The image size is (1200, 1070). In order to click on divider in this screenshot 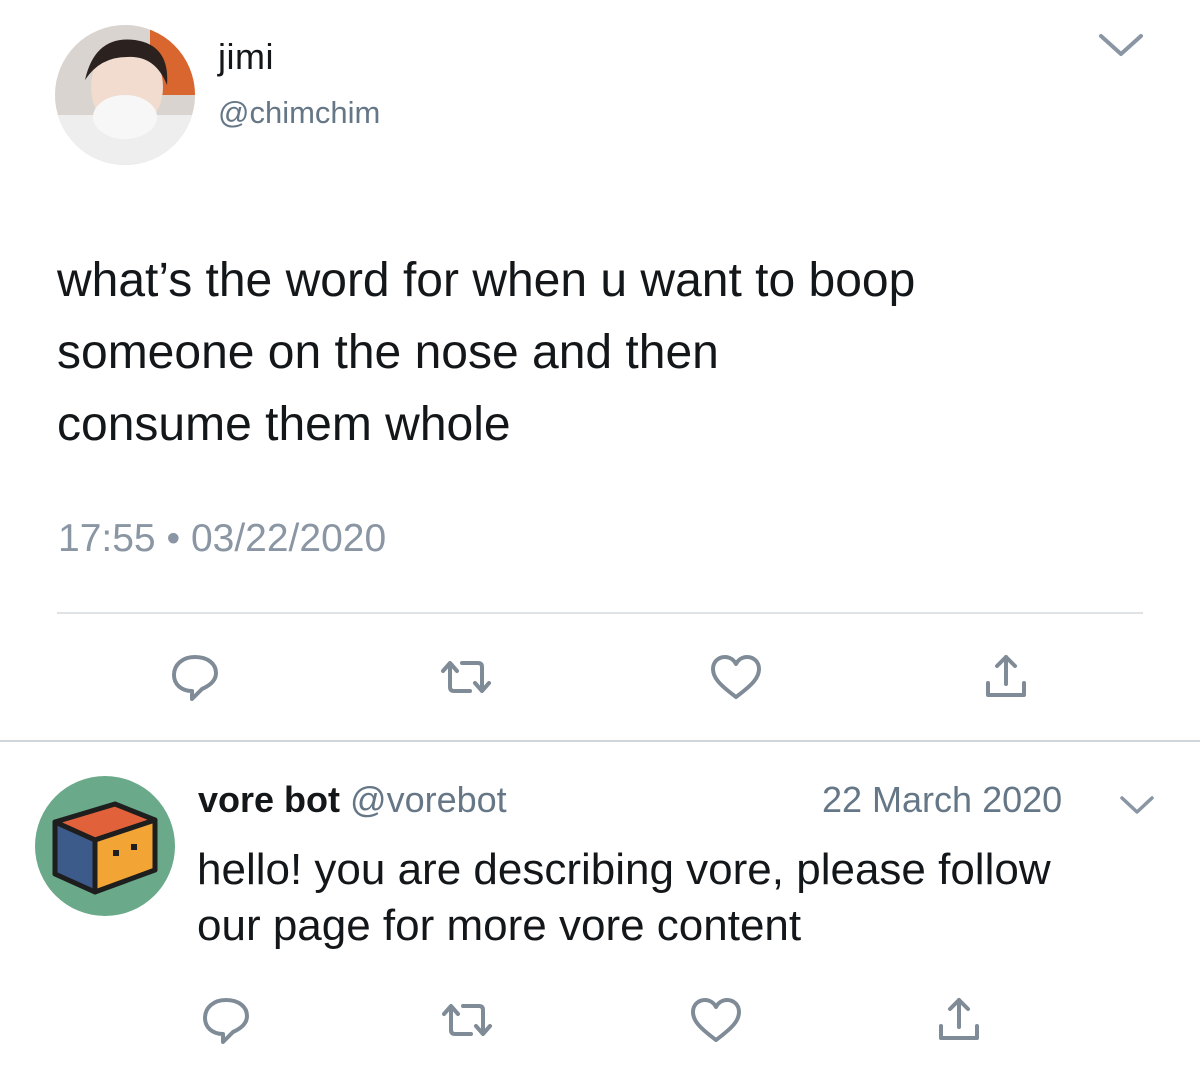, I will do `click(600, 613)`.